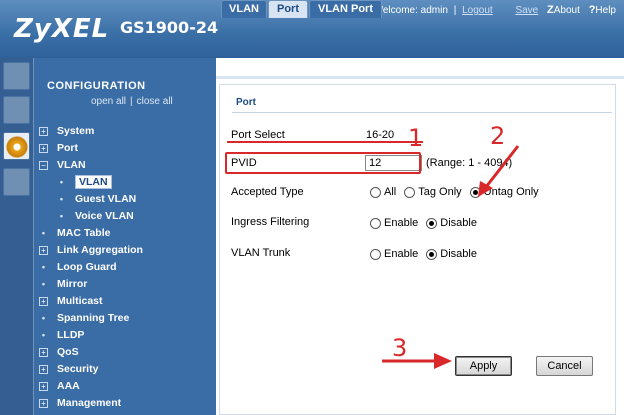  Describe the element at coordinates (451, 257) in the screenshot. I see `annotation-arrows` at that location.